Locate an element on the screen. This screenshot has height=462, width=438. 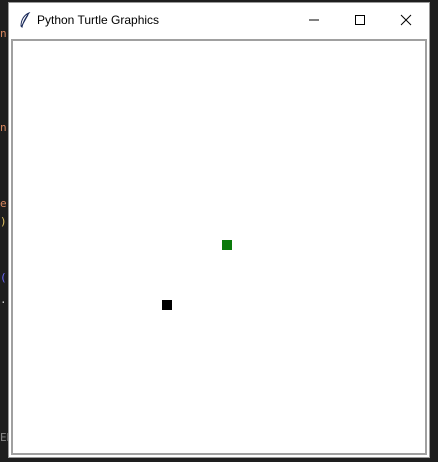
minimize-icon is located at coordinates (314, 20).